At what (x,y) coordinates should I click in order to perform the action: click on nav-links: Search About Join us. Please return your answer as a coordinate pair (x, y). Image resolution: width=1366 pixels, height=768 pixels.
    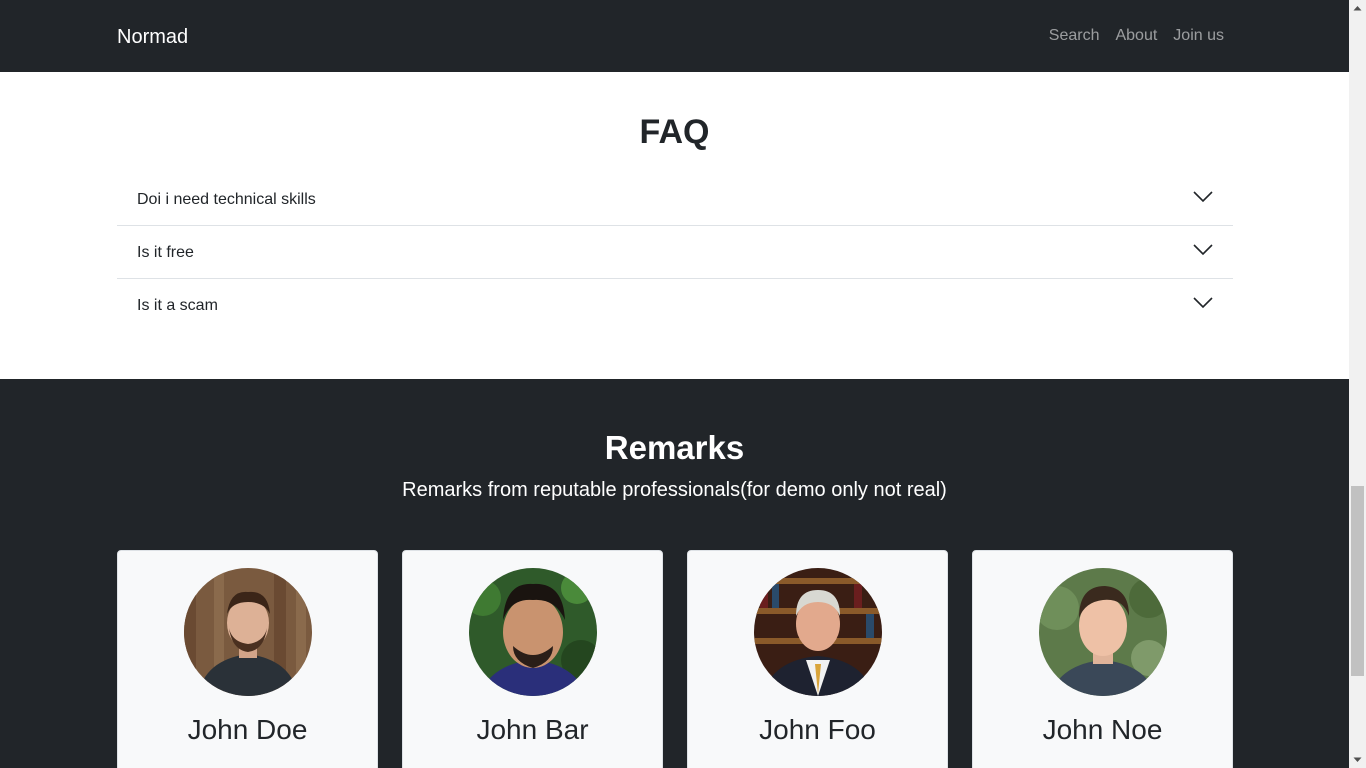
    Looking at the image, I should click on (1136, 36).